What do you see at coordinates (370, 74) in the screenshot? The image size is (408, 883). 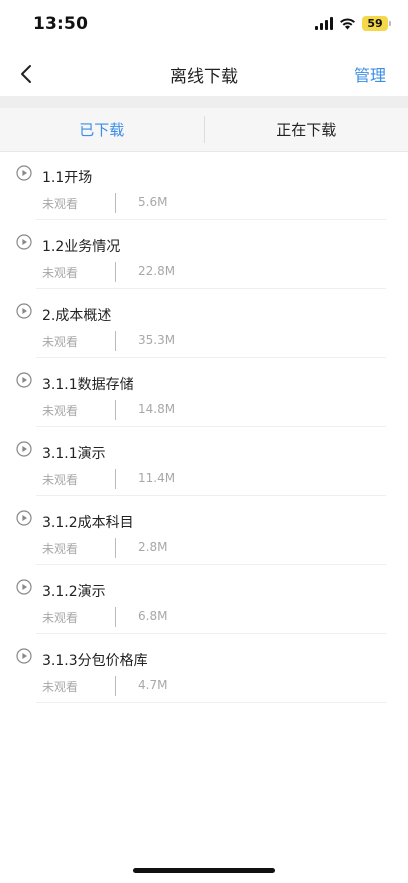 I see `manage-button: 管理` at bounding box center [370, 74].